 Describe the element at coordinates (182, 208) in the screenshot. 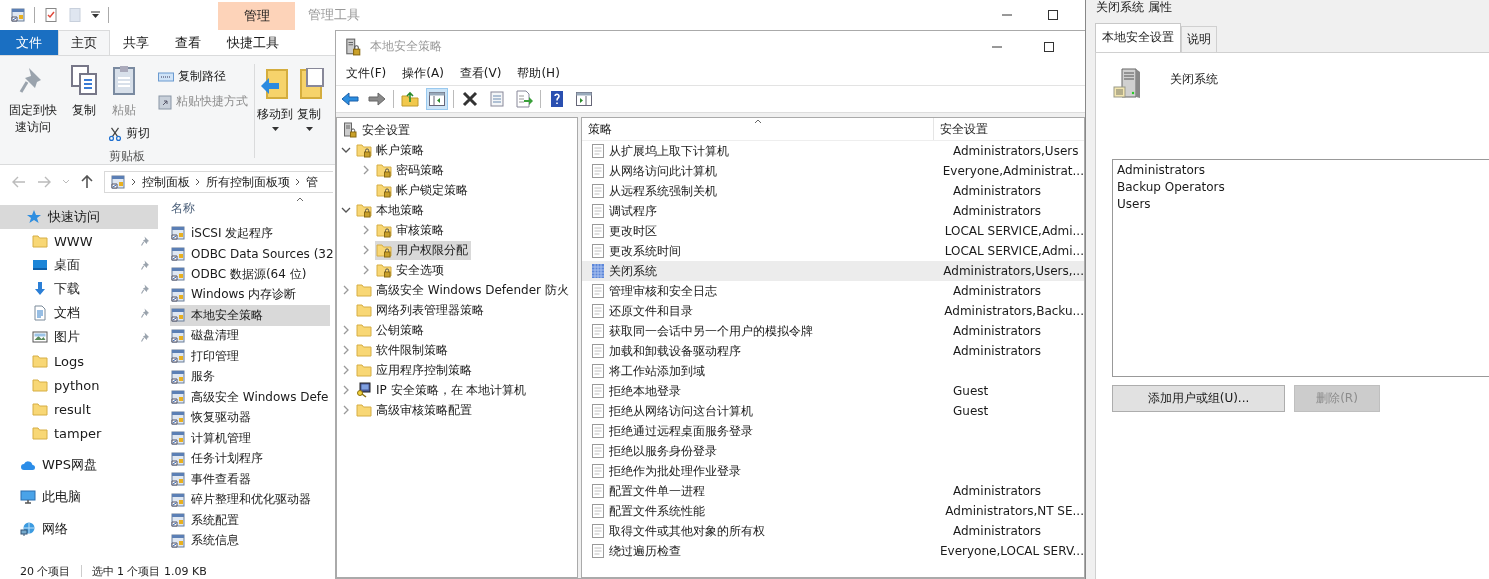

I see `column-header: 名称` at that location.